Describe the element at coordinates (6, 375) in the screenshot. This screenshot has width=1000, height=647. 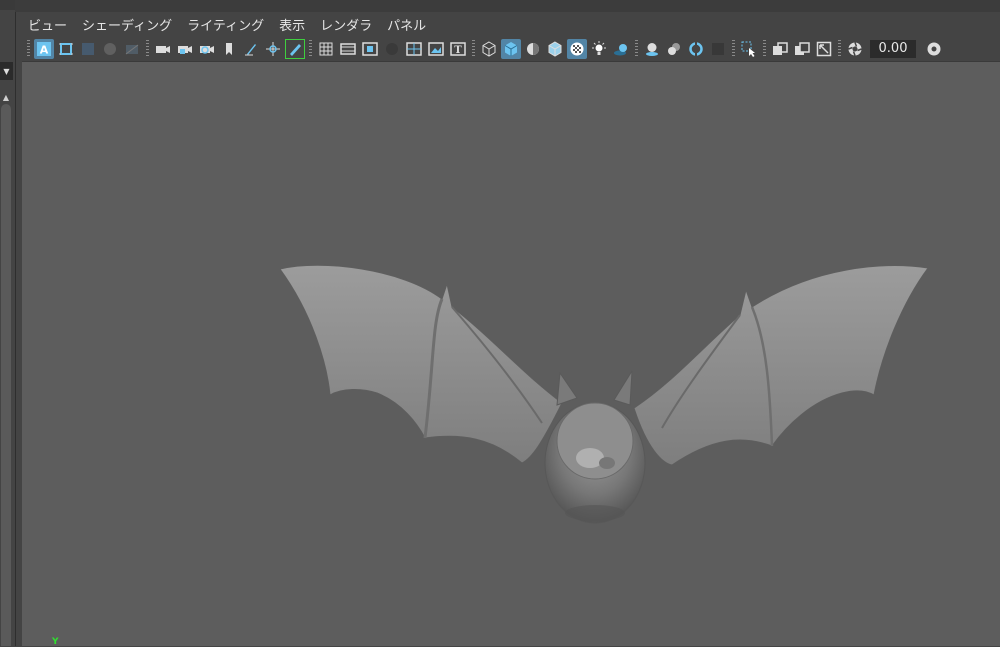
I see `scrollbar-track` at that location.